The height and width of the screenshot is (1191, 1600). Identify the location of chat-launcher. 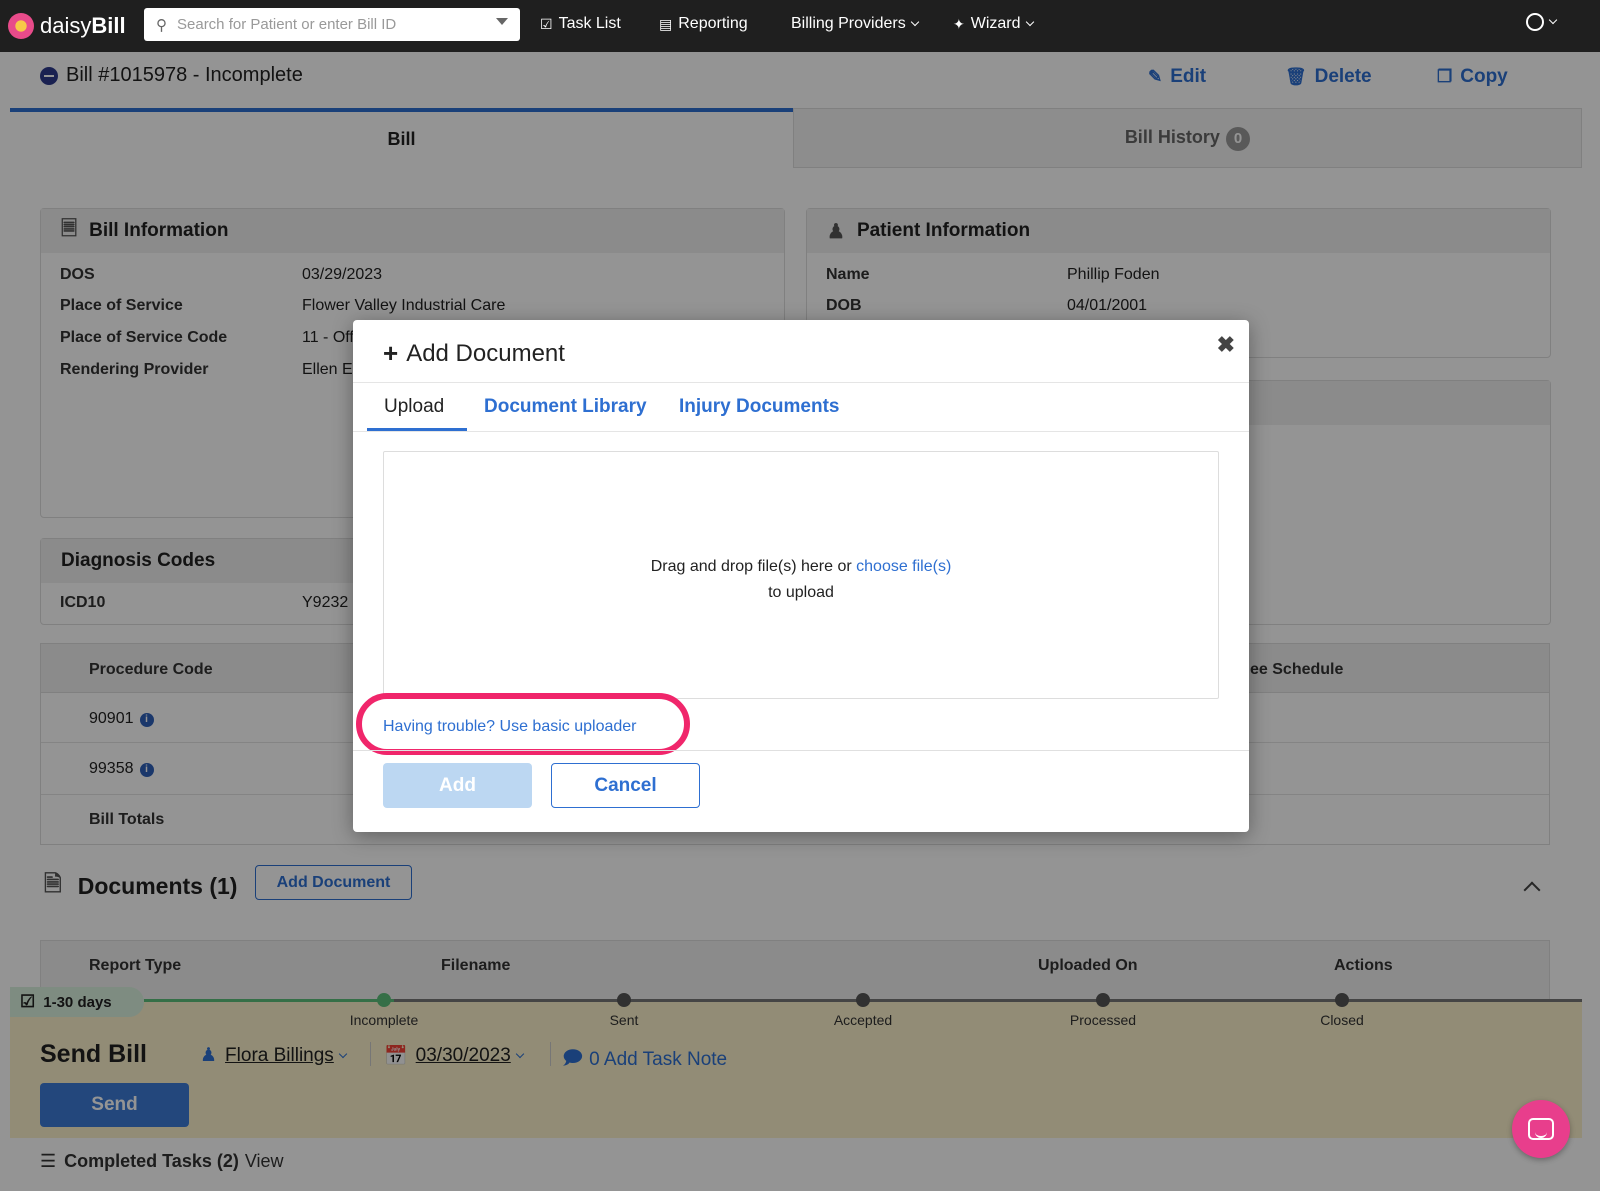
(1541, 1129).